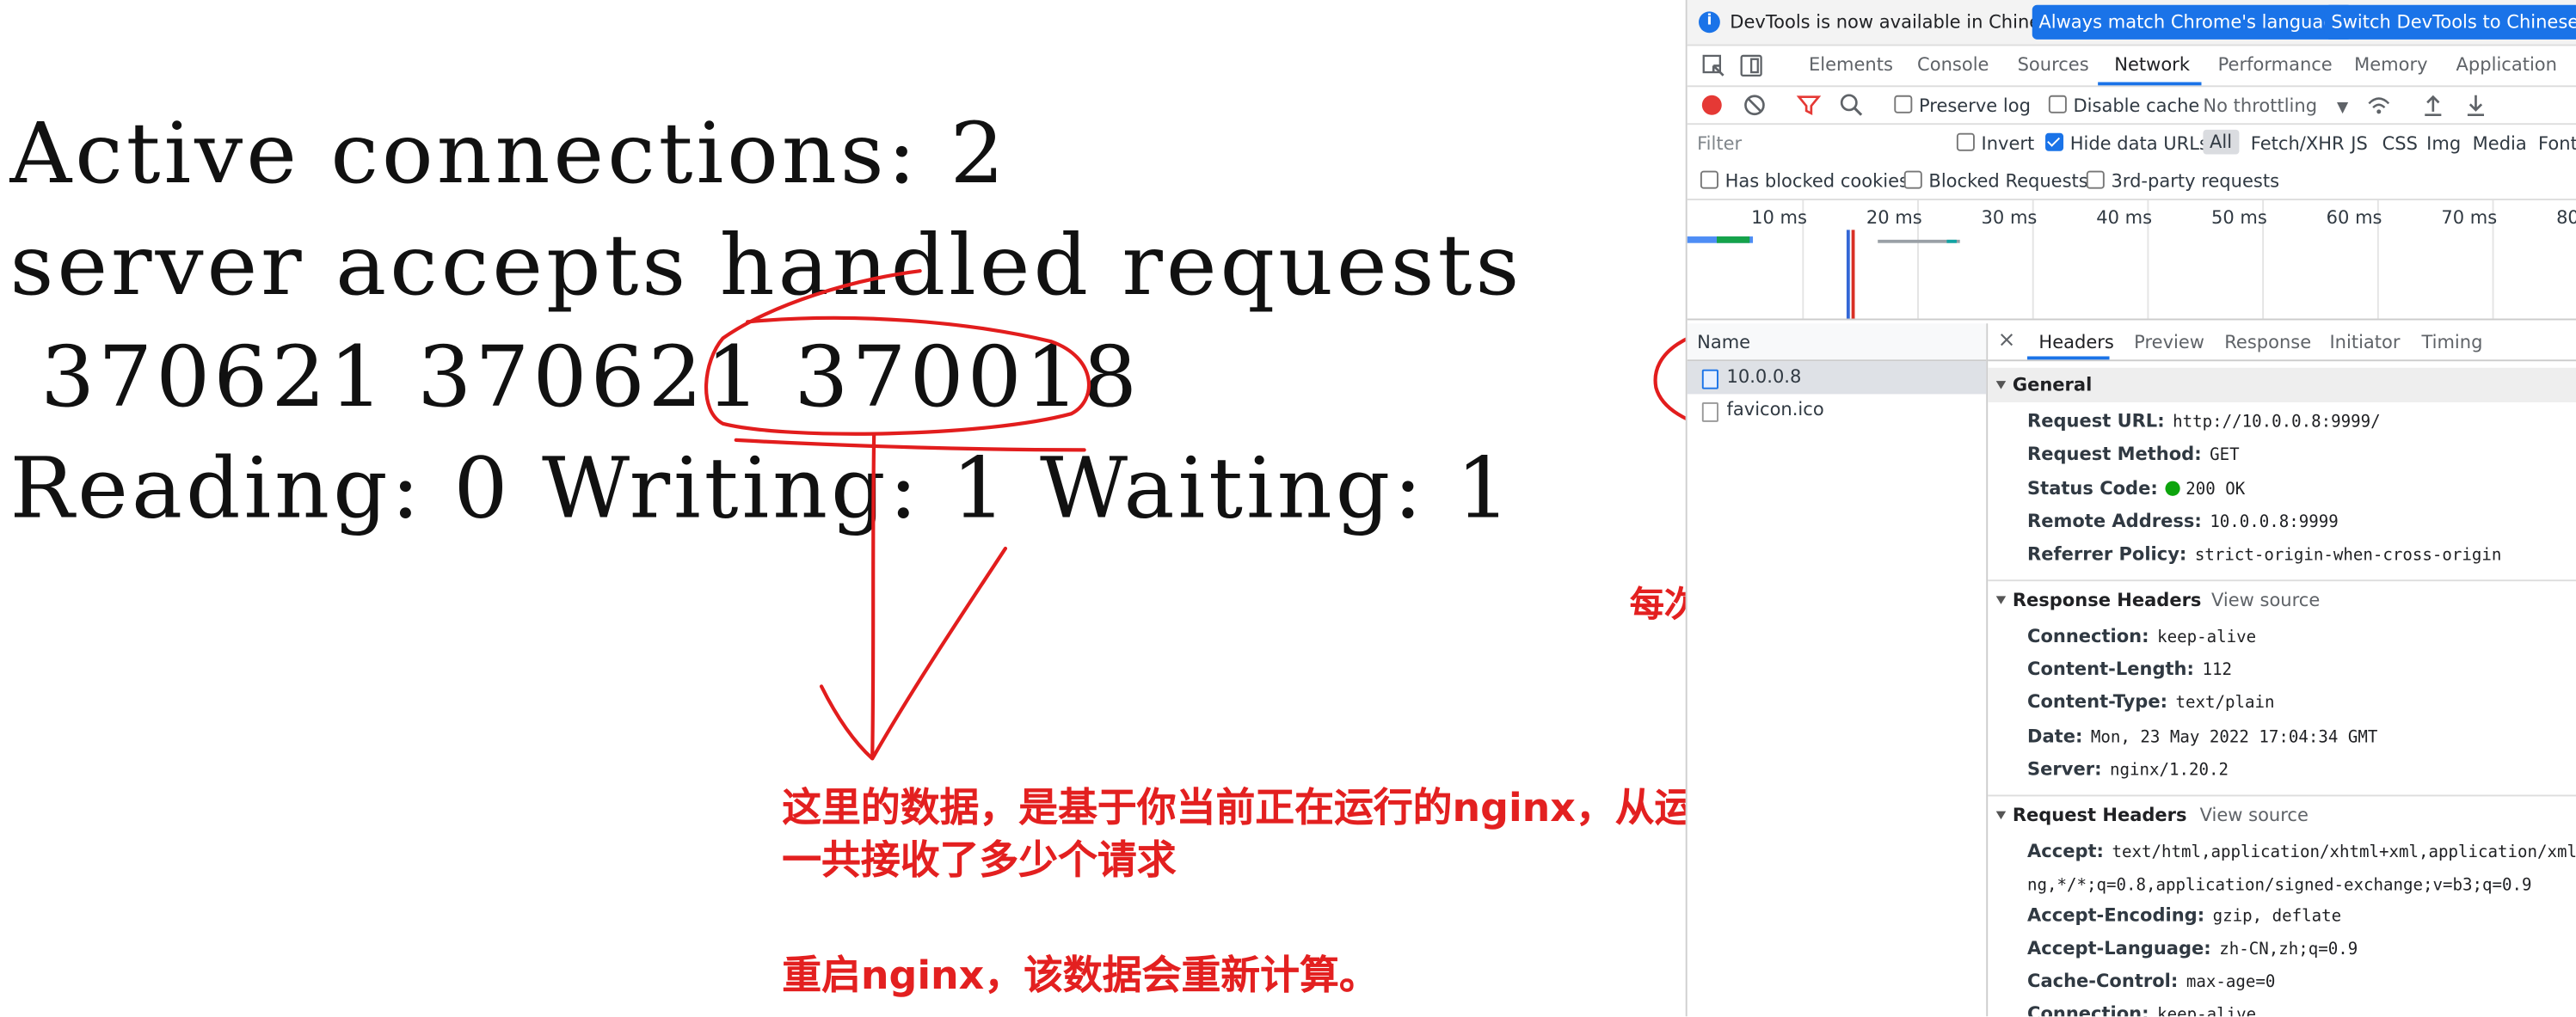 This screenshot has height=1017, width=2576. Describe the element at coordinates (2506, 65) in the screenshot. I see `tab-application: Application` at that location.